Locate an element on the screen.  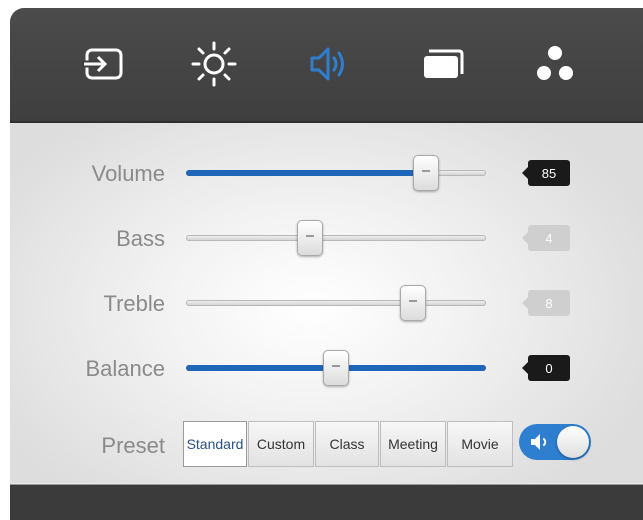
tab-screen is located at coordinates (443, 64).